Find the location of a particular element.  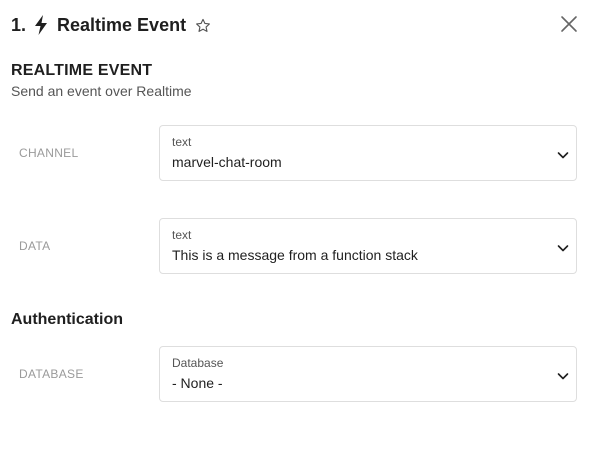

panel-header: 1. Realtime Event is located at coordinates (111, 25).